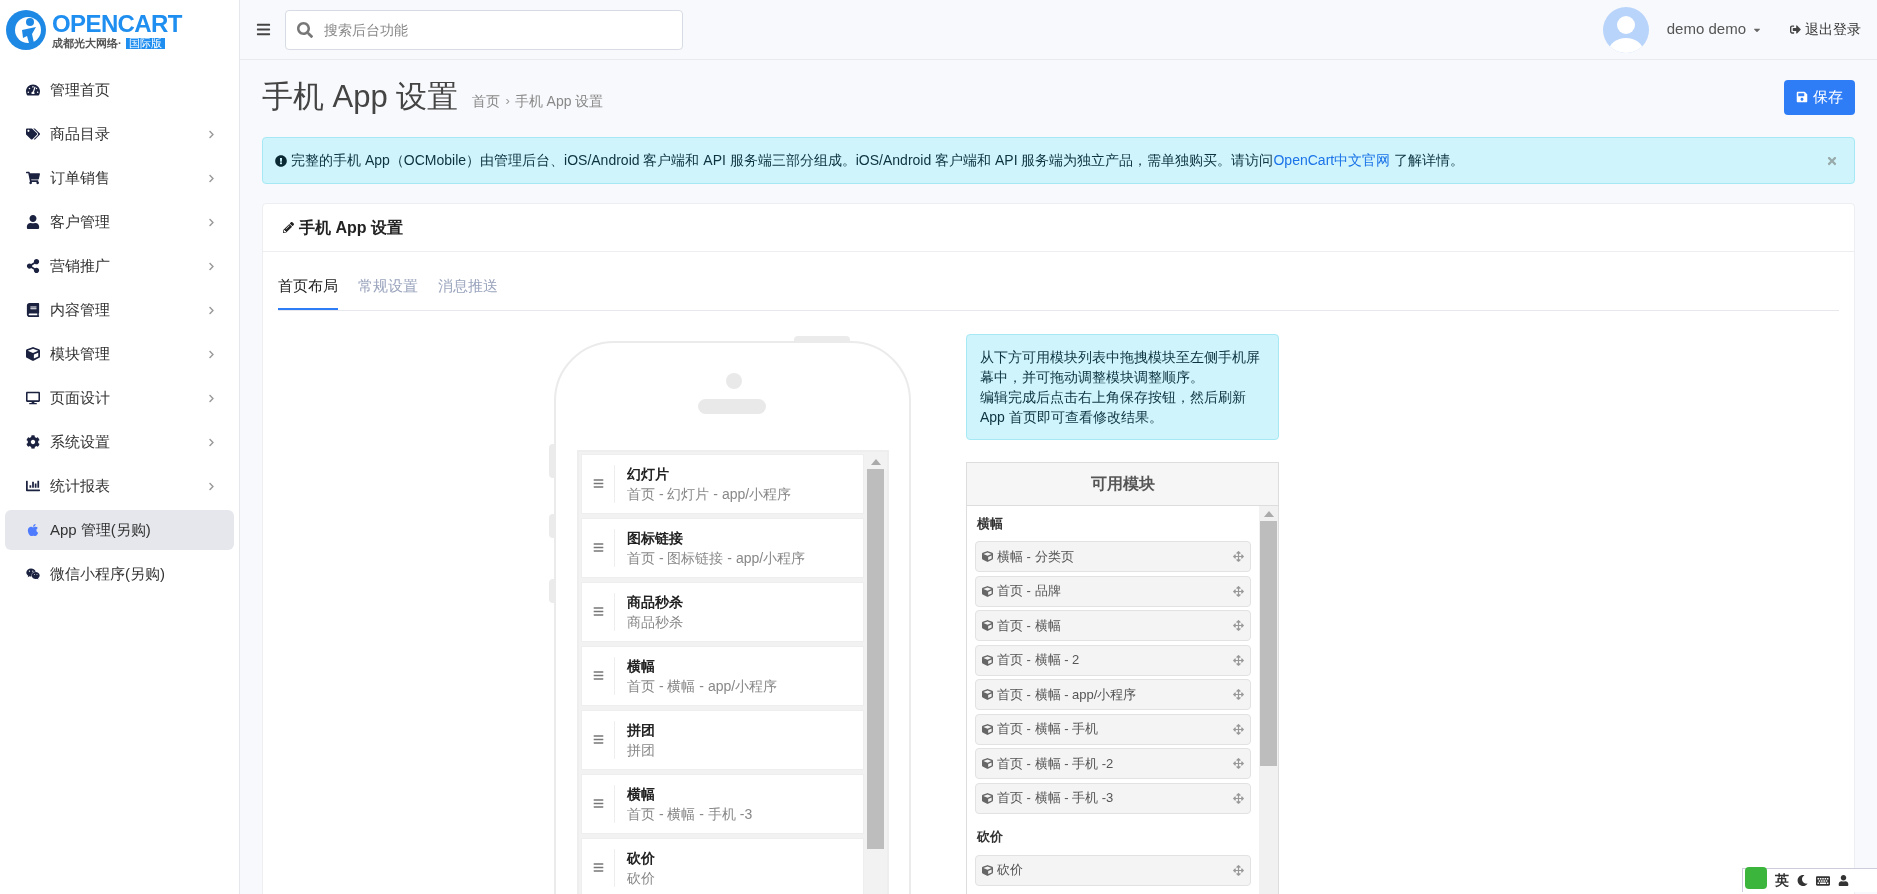 The width and height of the screenshot is (1877, 894). What do you see at coordinates (305, 29) in the screenshot?
I see `search-icon` at bounding box center [305, 29].